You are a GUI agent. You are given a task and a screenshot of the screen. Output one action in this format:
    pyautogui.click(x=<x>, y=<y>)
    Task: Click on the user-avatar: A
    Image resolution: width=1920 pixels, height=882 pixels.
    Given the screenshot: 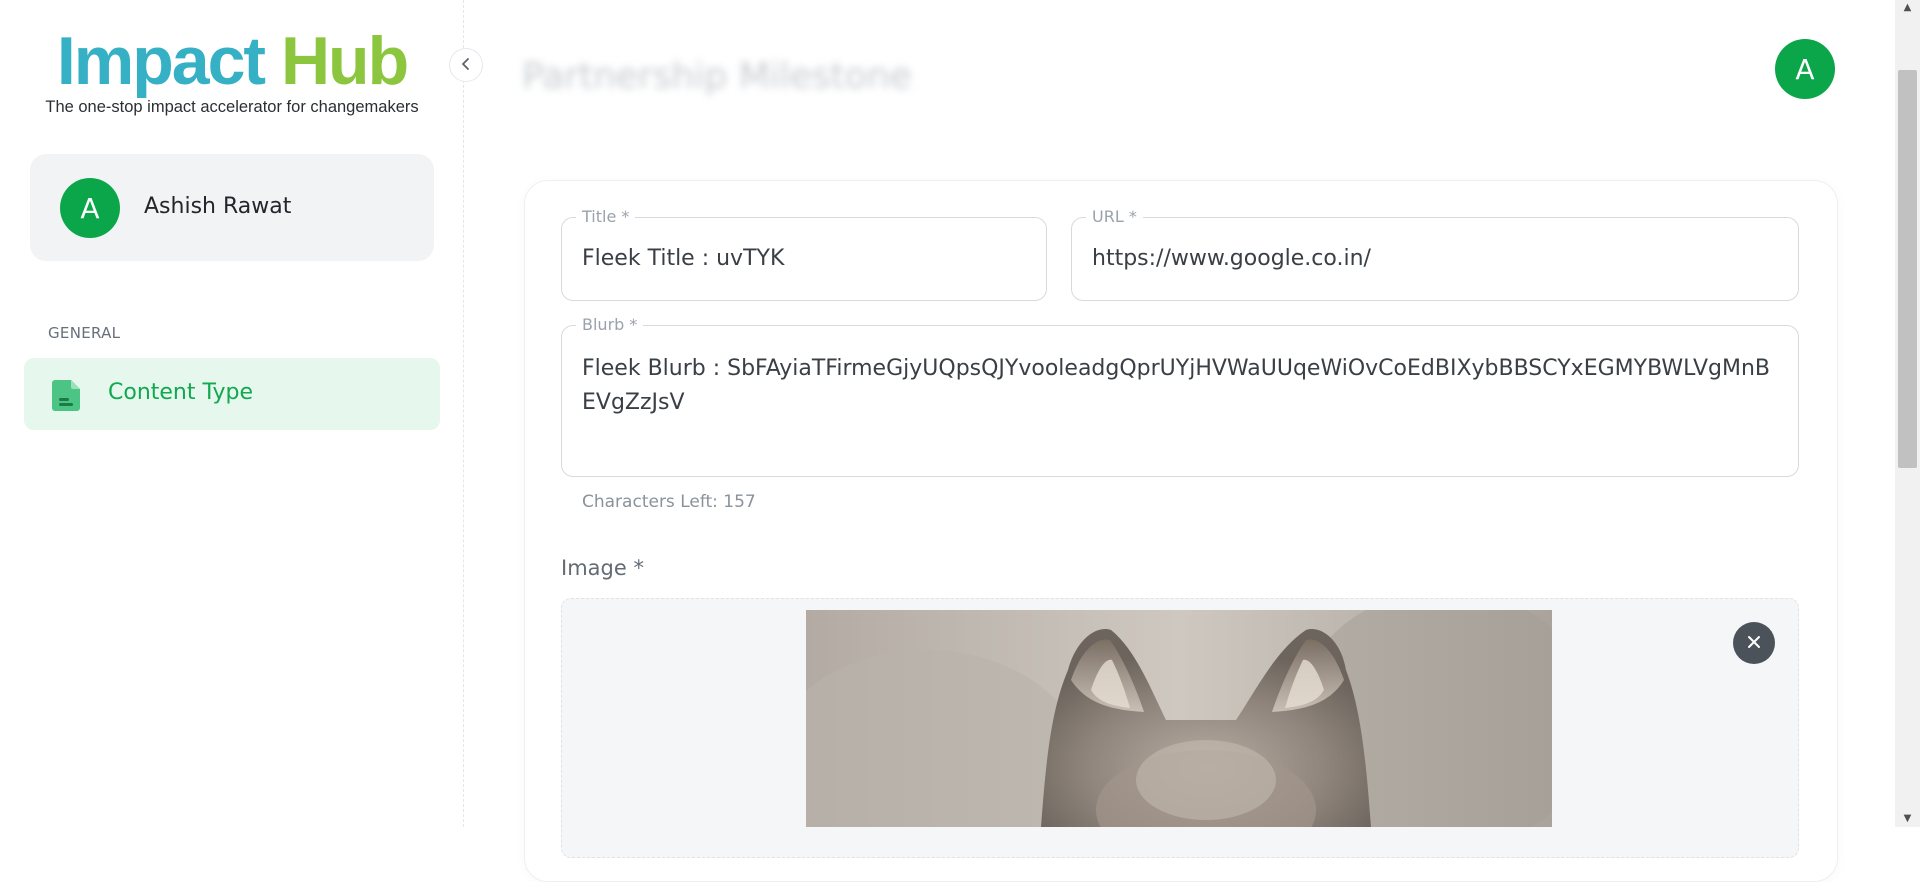 What is the action you would take?
    pyautogui.click(x=90, y=208)
    